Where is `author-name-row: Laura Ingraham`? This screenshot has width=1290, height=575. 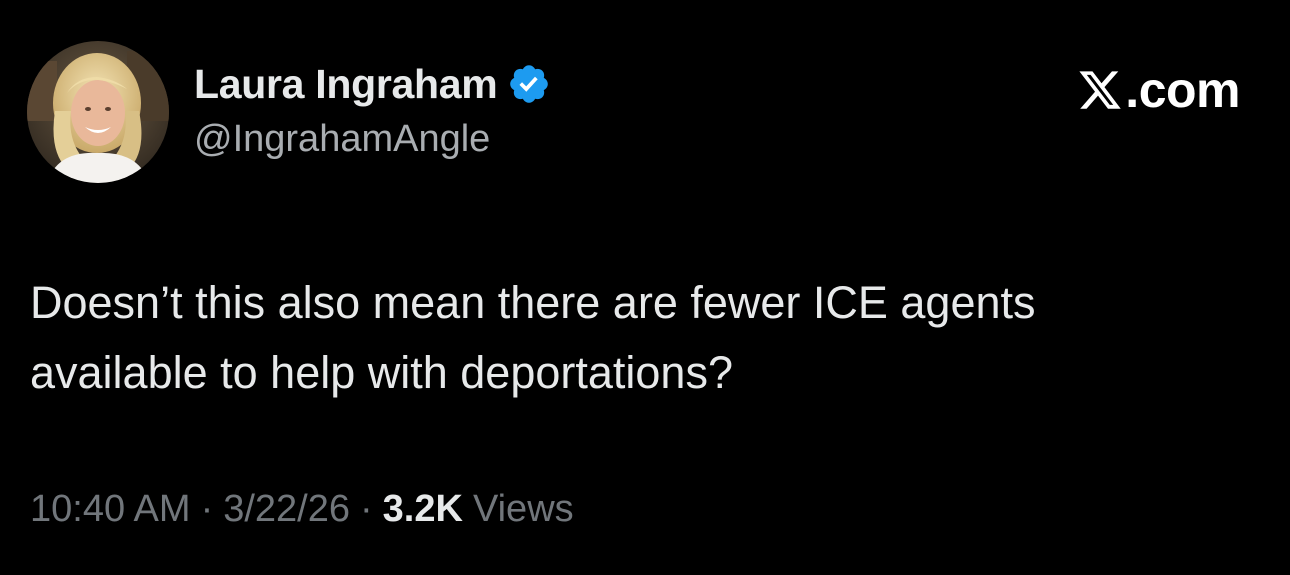 author-name-row: Laura Ingraham is located at coordinates (372, 84).